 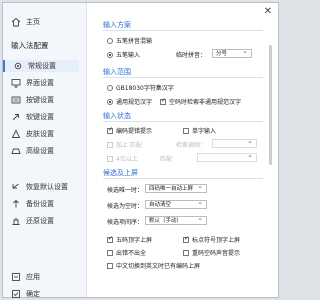 I want to click on checkbox-punct-commit: 标点符号顶字上屏, so click(x=211, y=239).